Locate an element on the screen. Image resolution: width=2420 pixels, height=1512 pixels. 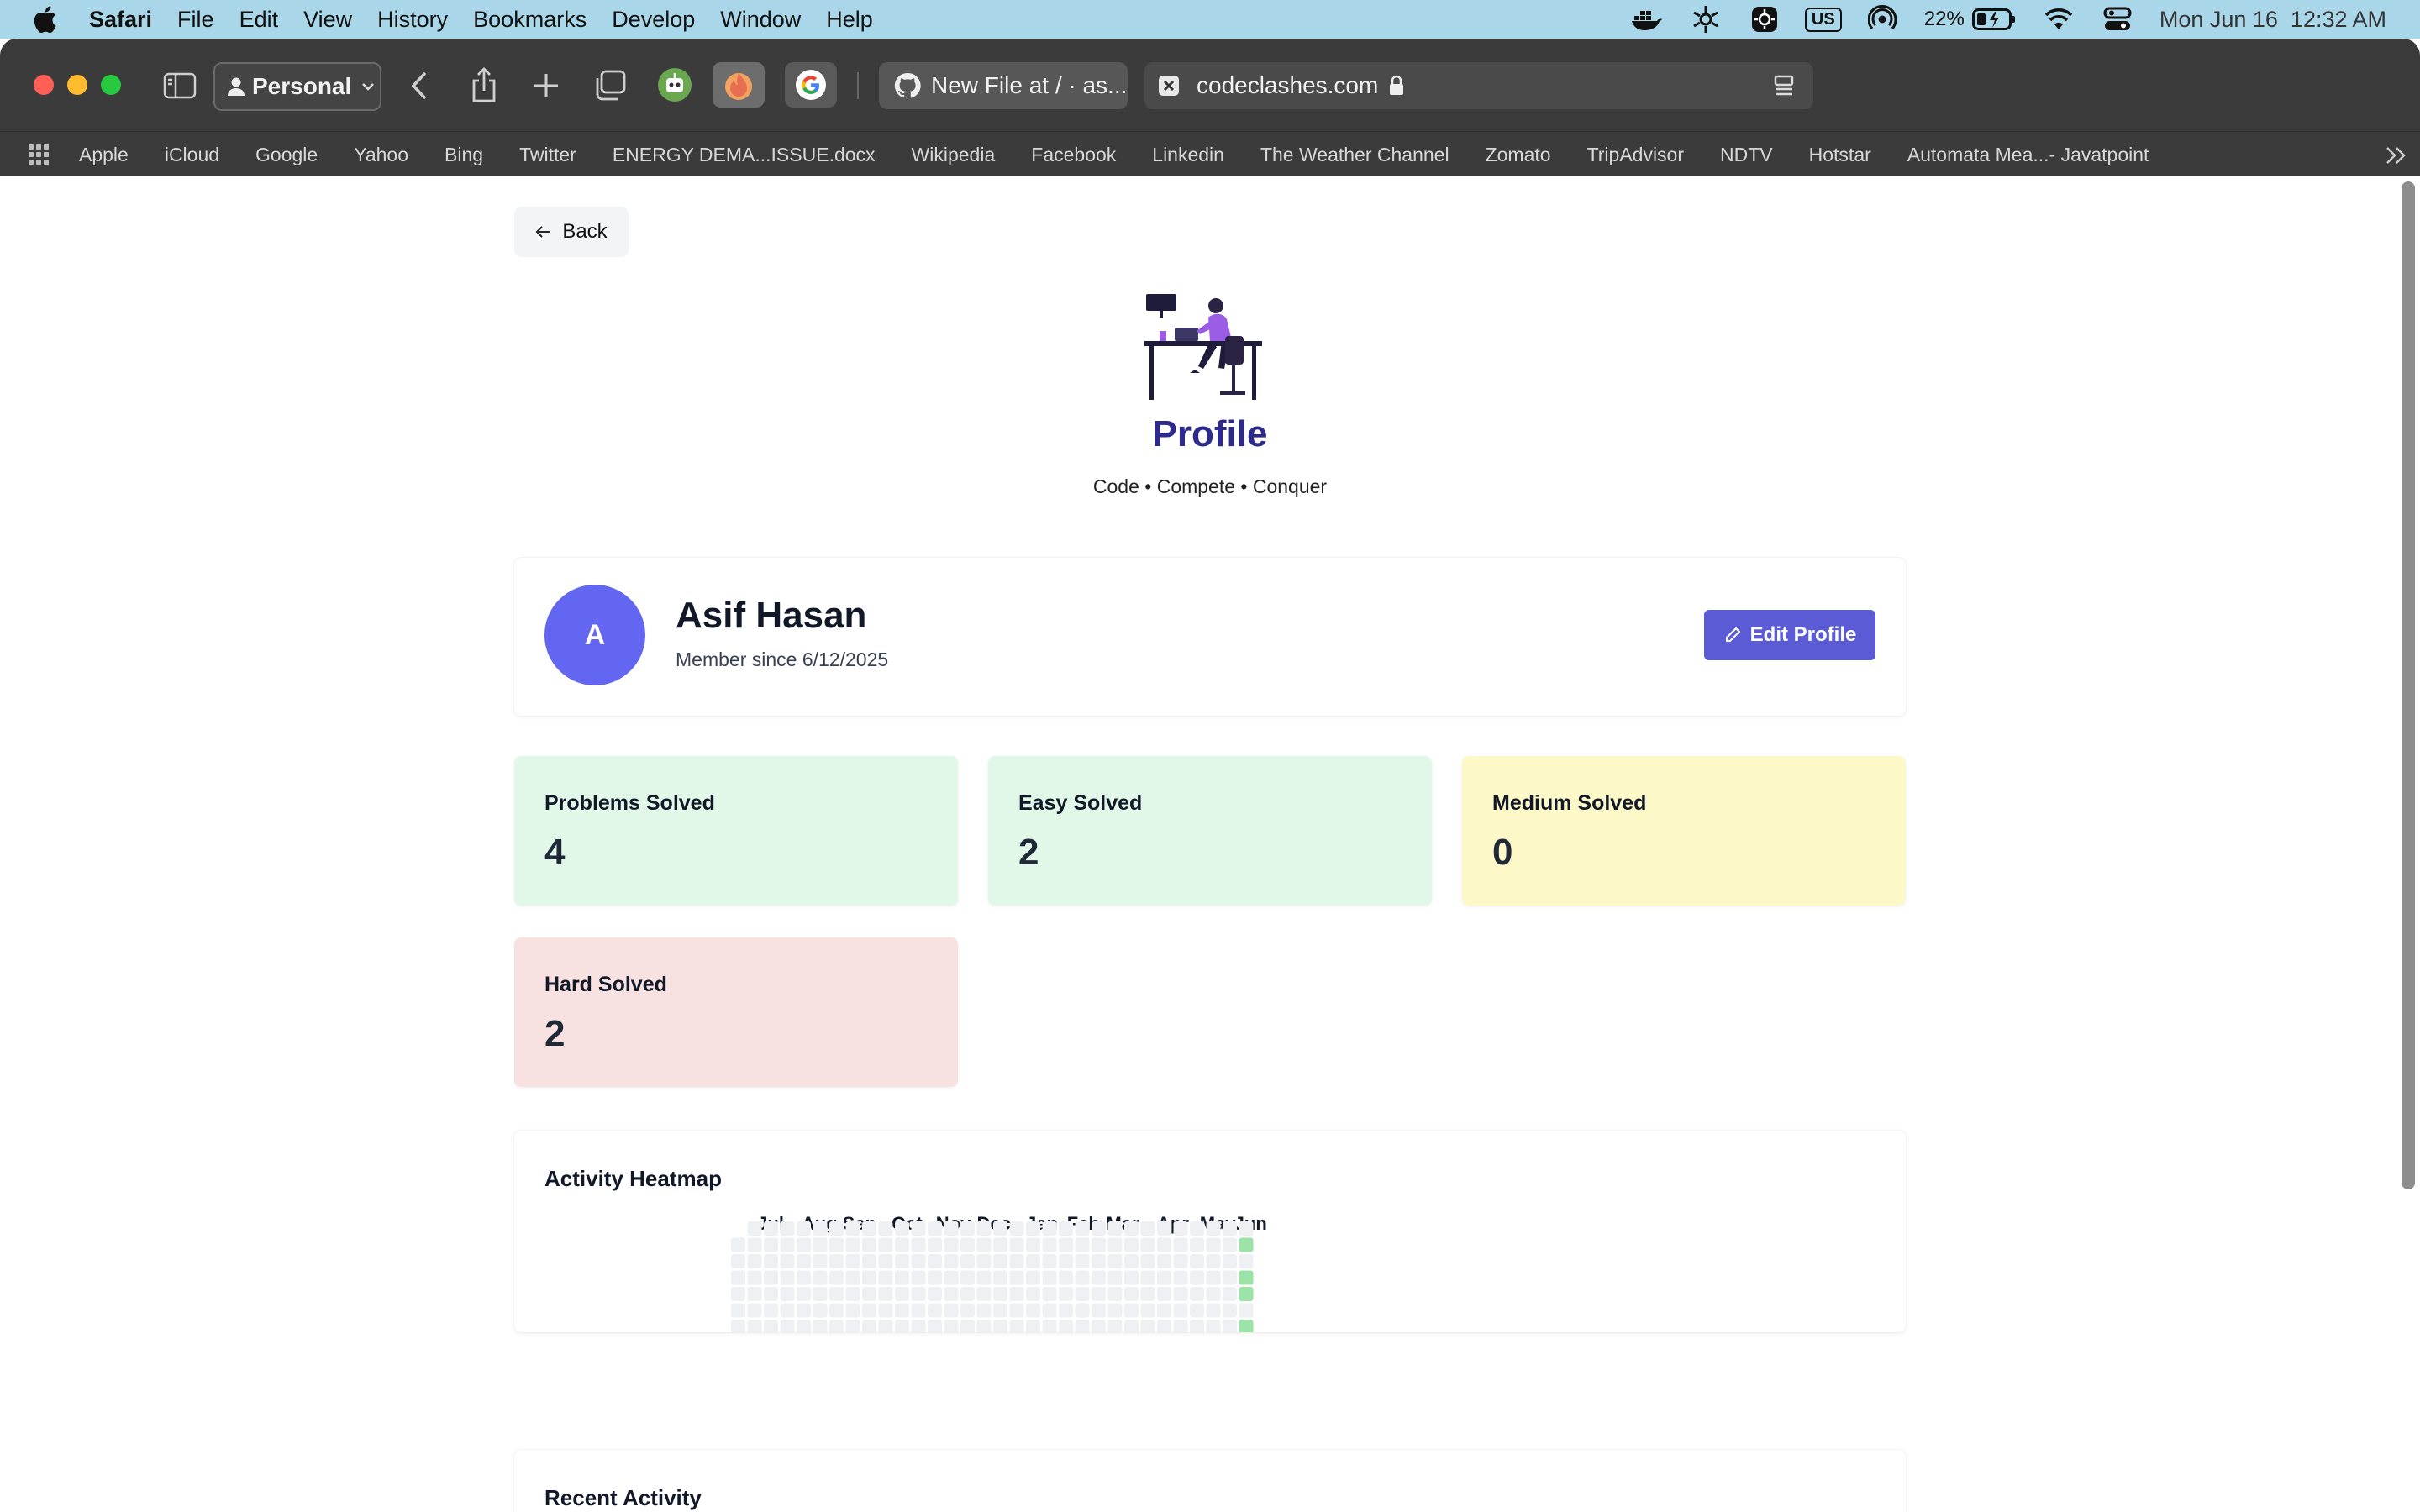
bookmark-google: Google is located at coordinates (286, 155).